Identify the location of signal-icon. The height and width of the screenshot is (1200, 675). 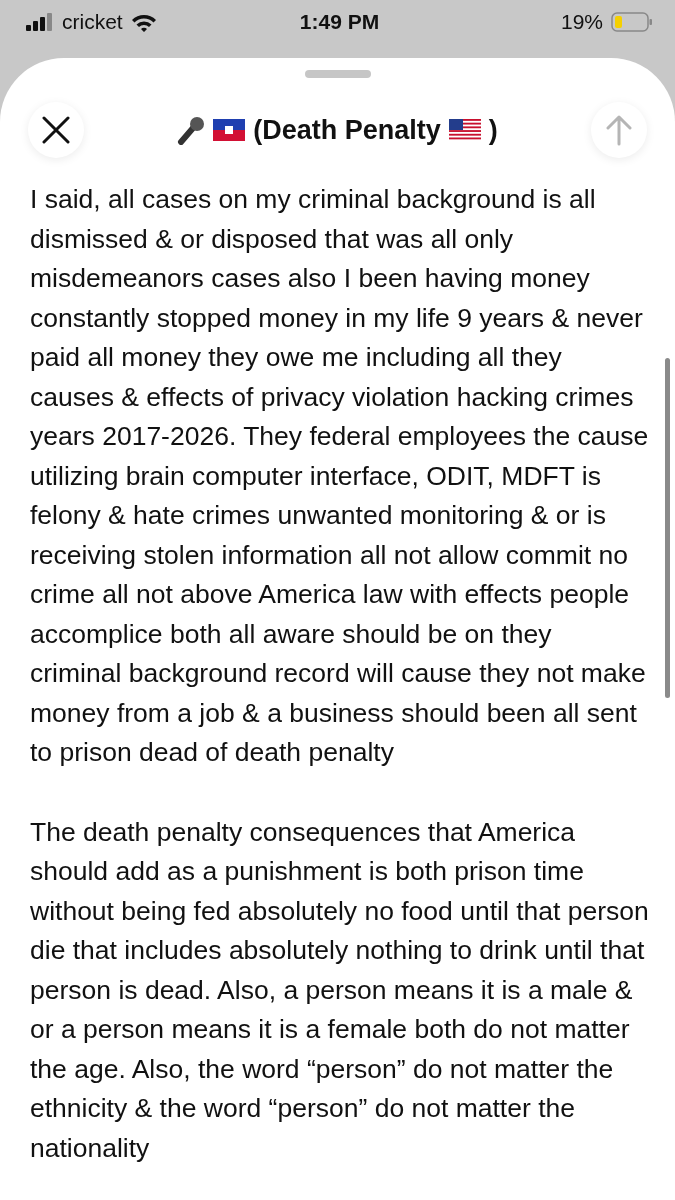
(40, 22).